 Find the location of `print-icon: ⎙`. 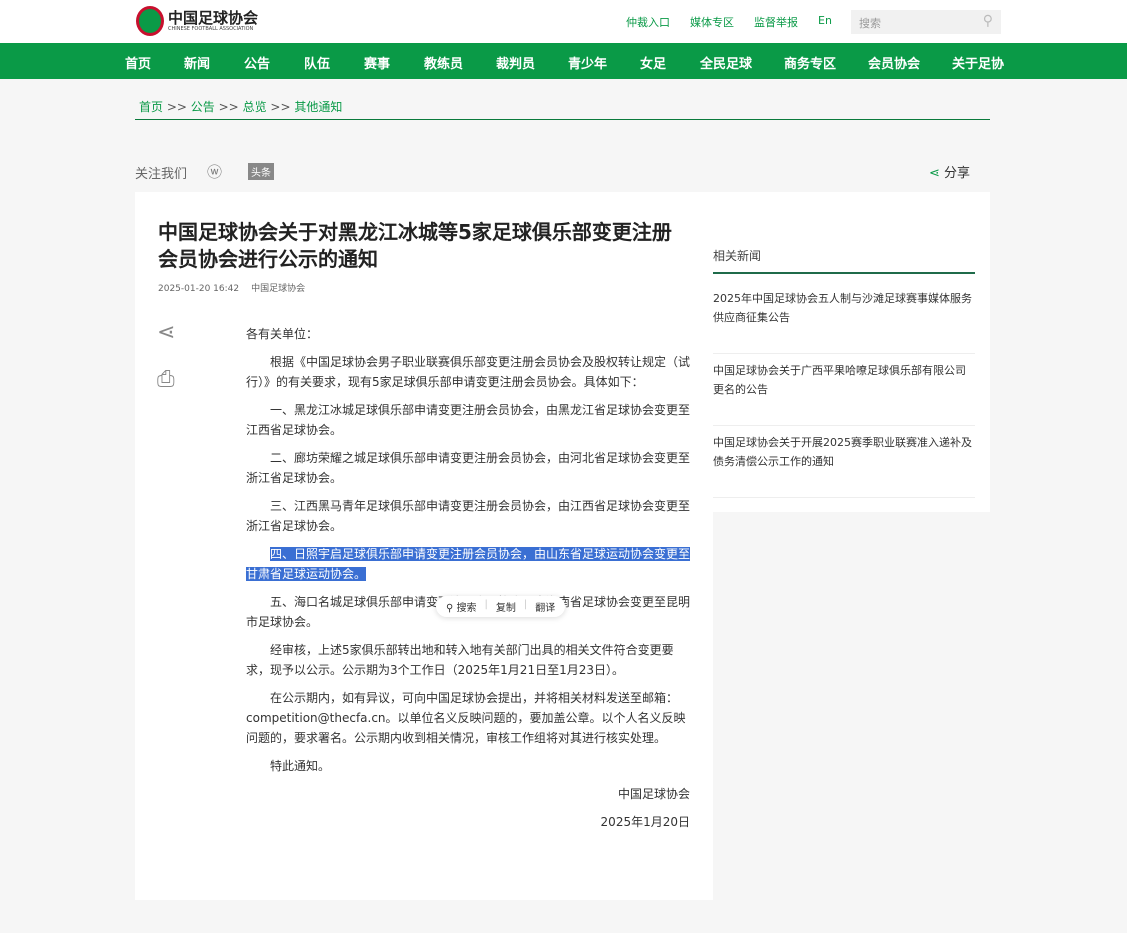

print-icon: ⎙ is located at coordinates (166, 379).